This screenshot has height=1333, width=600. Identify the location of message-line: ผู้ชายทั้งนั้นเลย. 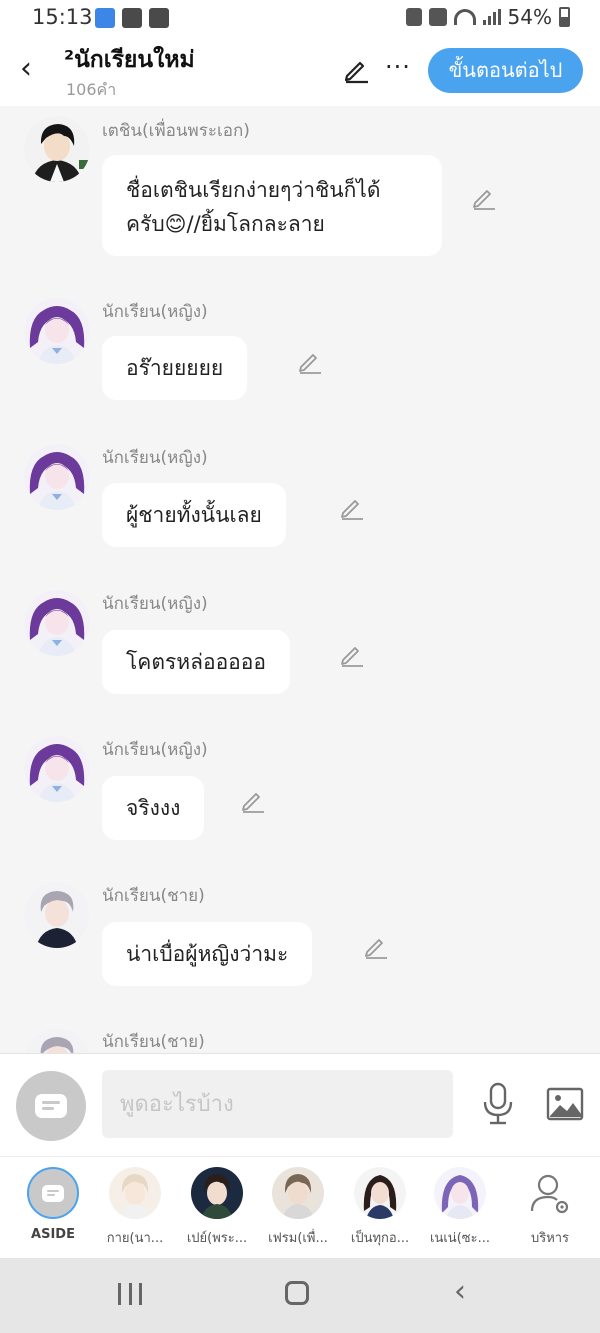
(194, 515).